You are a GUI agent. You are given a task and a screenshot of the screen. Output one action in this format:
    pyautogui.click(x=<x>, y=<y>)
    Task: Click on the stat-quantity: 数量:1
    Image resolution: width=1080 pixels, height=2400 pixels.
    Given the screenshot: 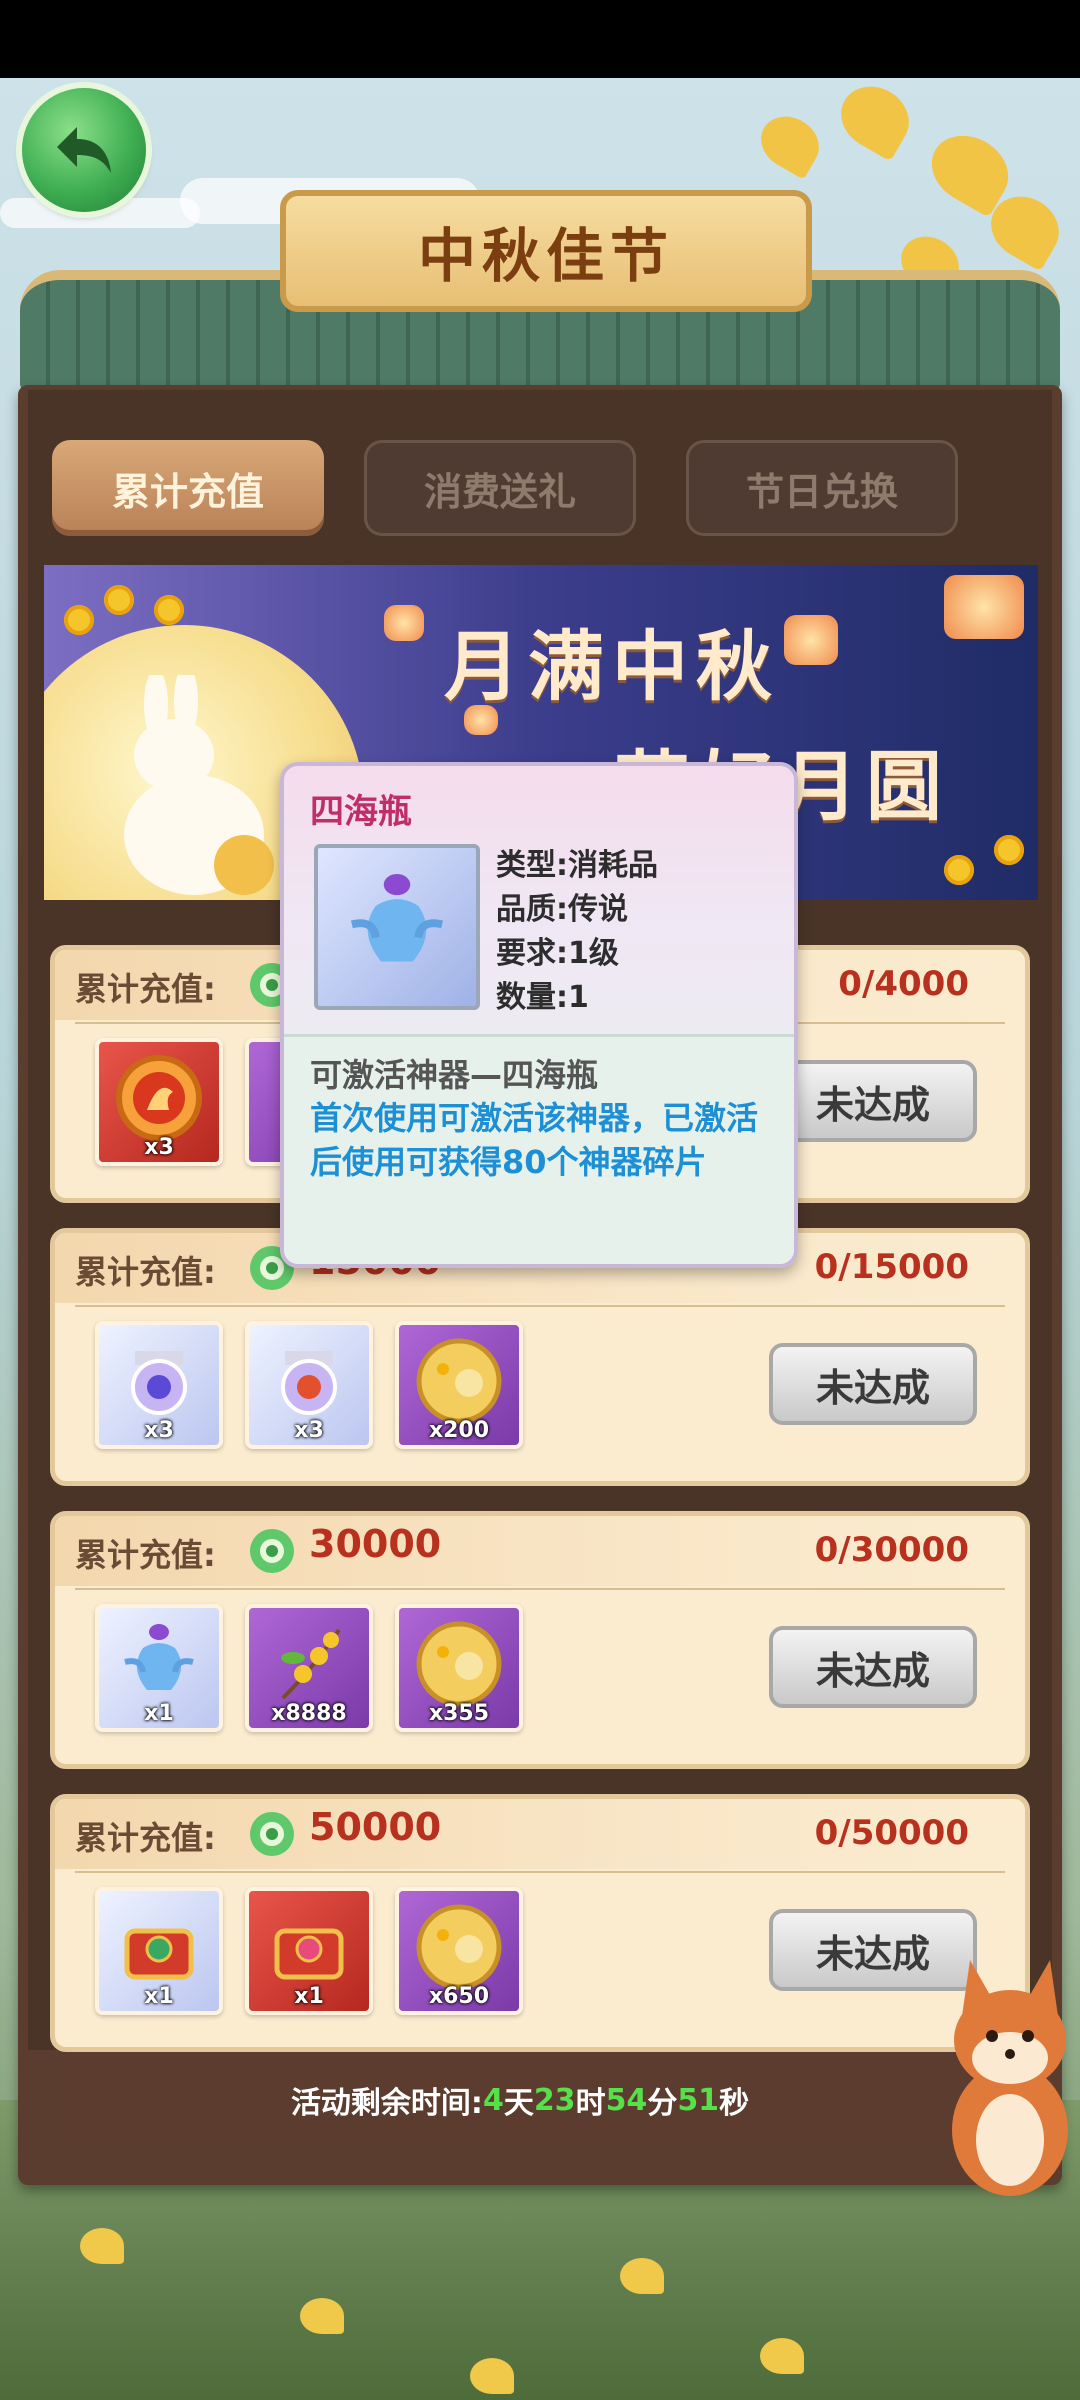 What is the action you would take?
    pyautogui.click(x=542, y=997)
    